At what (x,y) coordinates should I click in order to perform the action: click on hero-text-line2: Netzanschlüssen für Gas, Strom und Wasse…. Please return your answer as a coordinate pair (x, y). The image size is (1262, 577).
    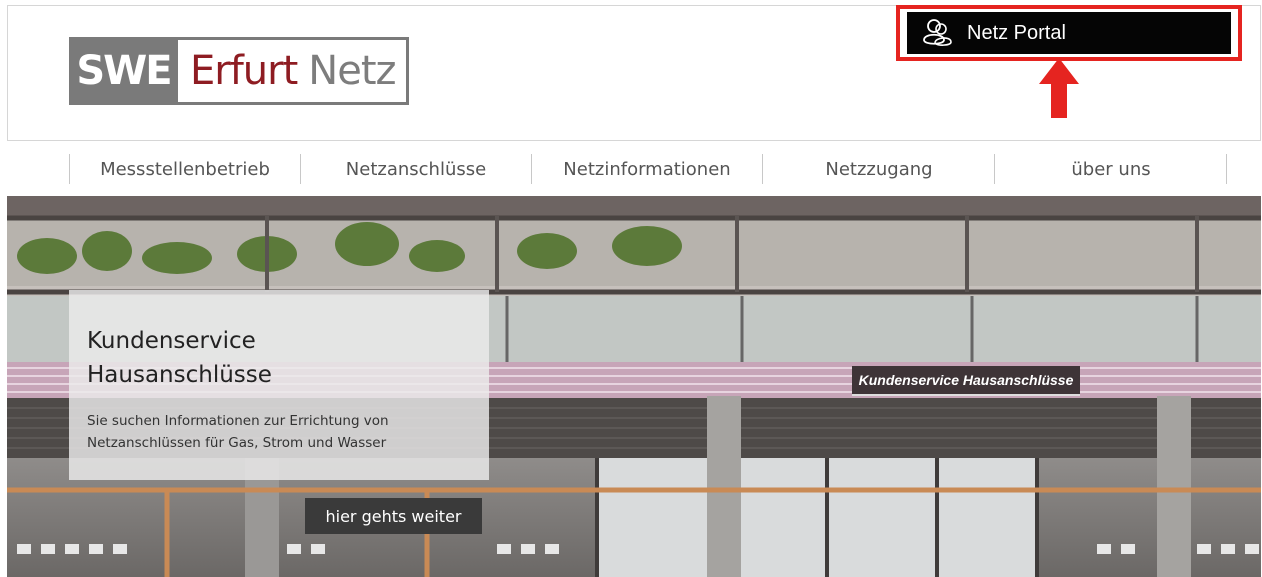
    Looking at the image, I should click on (237, 443).